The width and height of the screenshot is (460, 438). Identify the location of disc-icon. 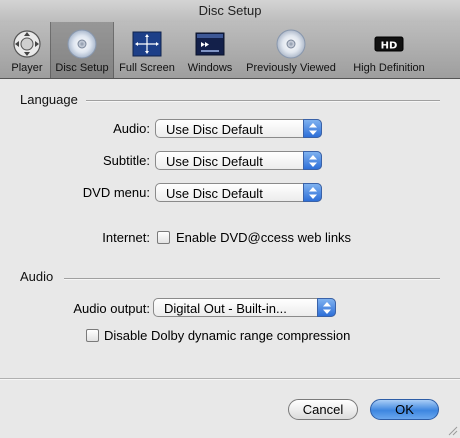
(82, 44).